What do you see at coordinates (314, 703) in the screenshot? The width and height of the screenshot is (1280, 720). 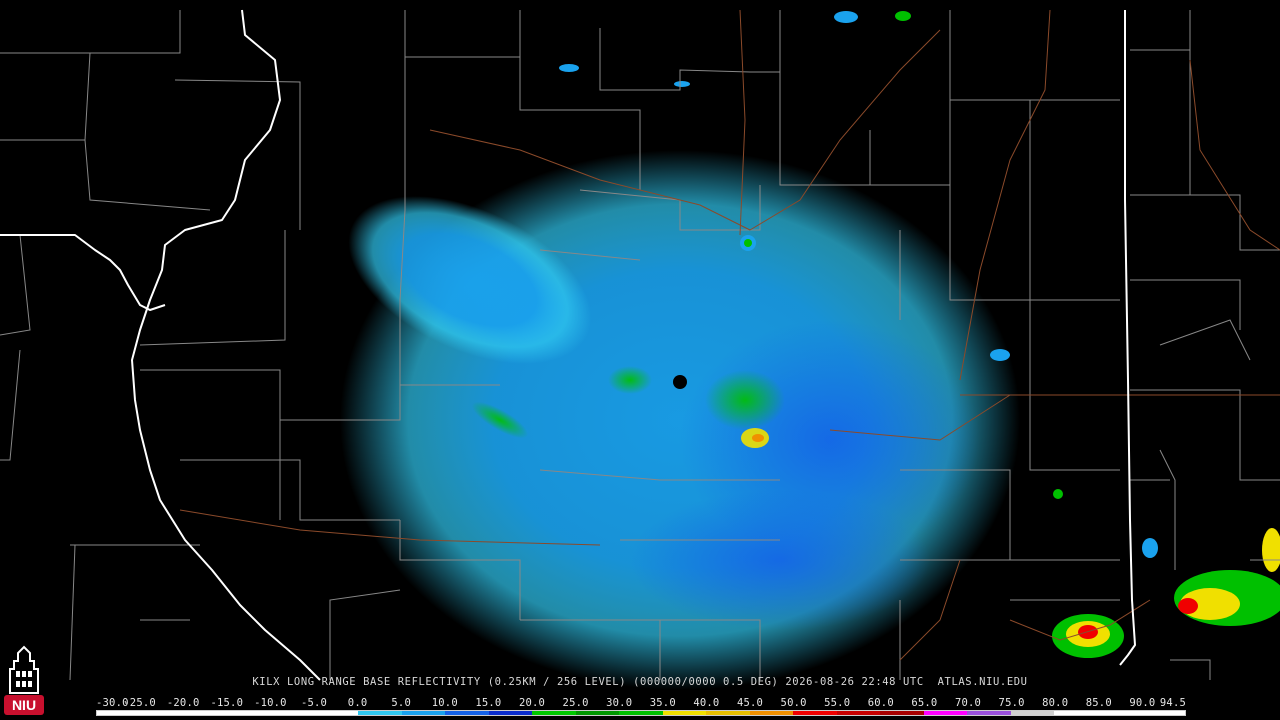 I see `colorbar-tick: -5.0` at bounding box center [314, 703].